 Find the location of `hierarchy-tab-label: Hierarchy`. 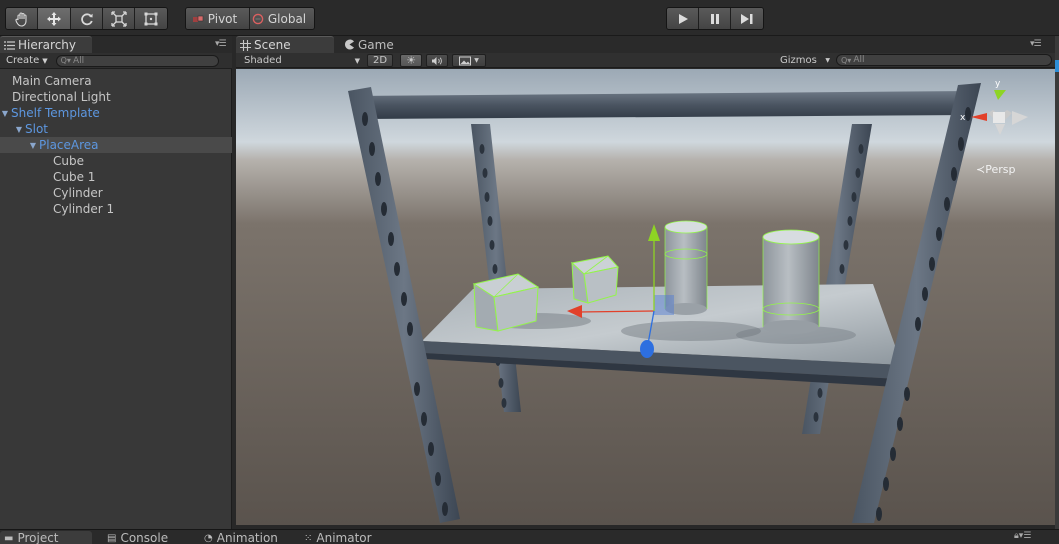

hierarchy-tab-label: Hierarchy is located at coordinates (47, 45).